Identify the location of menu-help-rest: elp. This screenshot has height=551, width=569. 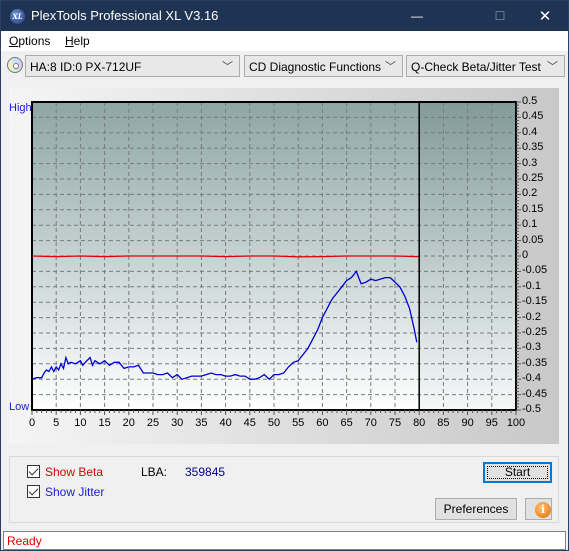
(81, 41).